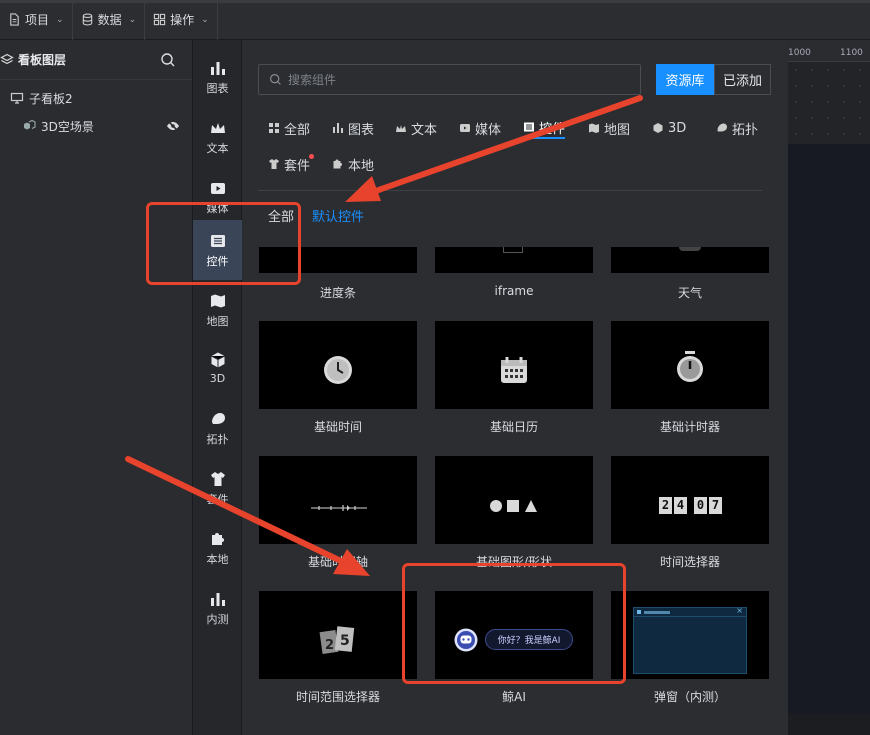 This screenshot has height=735, width=870. I want to click on bar-chart-icon, so click(217, 599).